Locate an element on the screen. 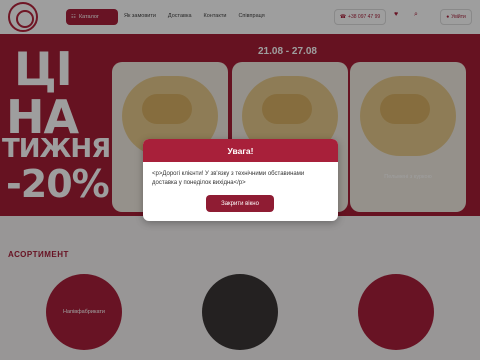  modal-title: Увага! is located at coordinates (240, 150).